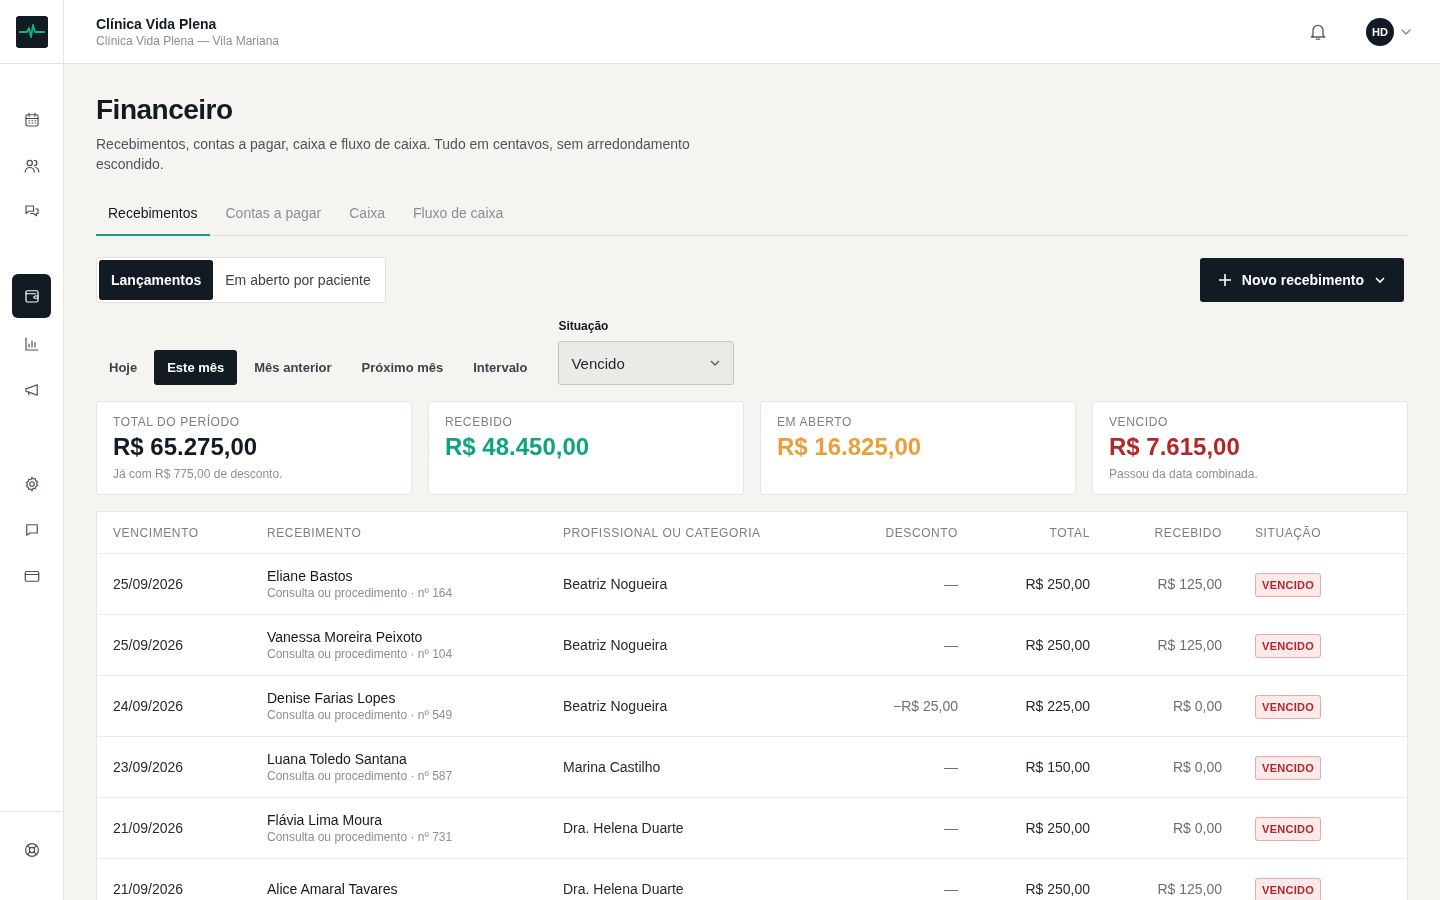  Describe the element at coordinates (31, 344) in the screenshot. I see `bar-chart-icon` at that location.